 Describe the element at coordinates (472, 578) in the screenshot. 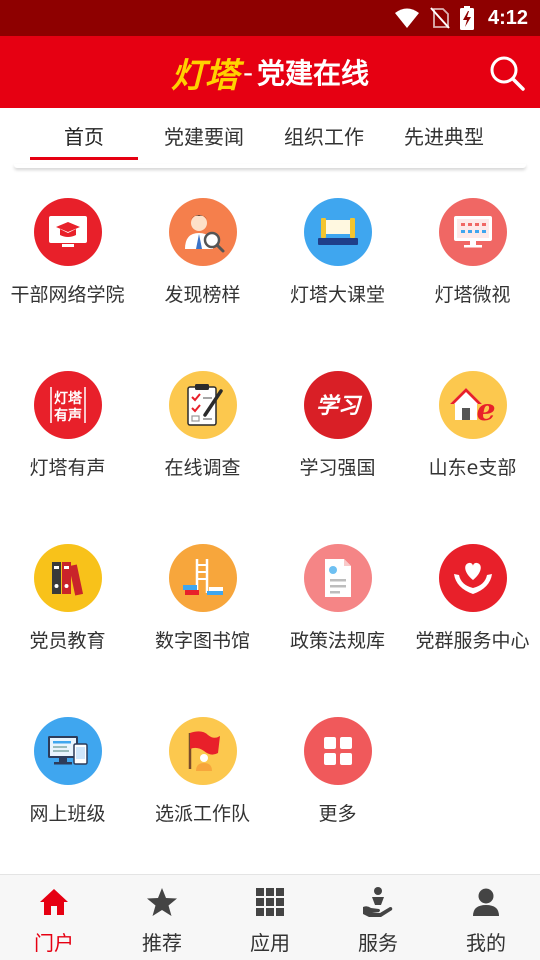

I see `hands-heart-icon` at that location.